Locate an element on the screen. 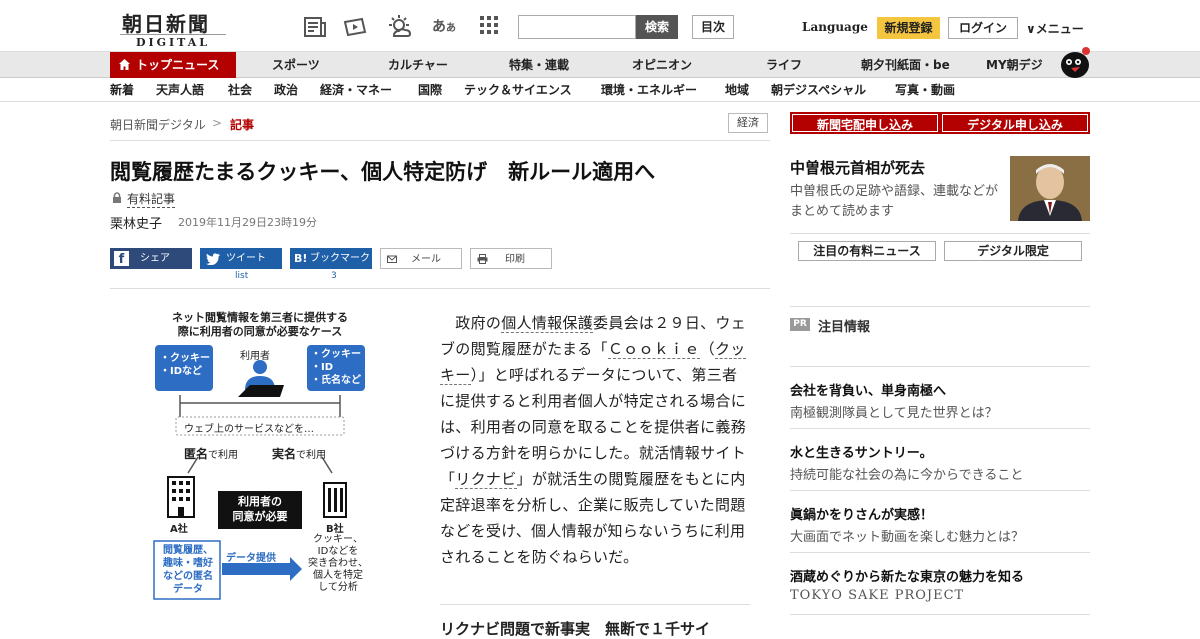 The height and width of the screenshot is (639, 1200). figure-b-line: 突き合わせ、 is located at coordinates (338, 563).